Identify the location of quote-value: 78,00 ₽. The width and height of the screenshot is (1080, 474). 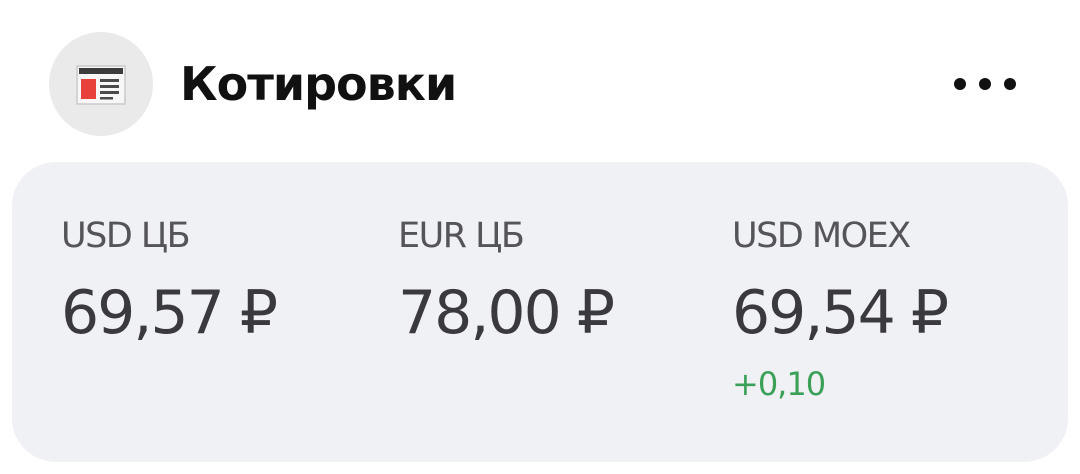
(506, 313).